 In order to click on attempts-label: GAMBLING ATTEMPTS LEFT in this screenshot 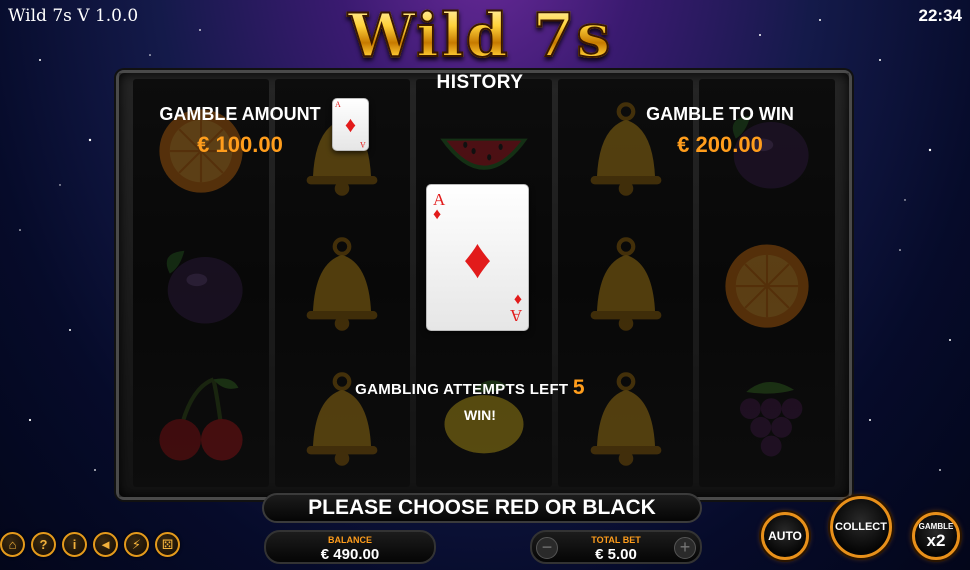, I will do `click(462, 389)`.